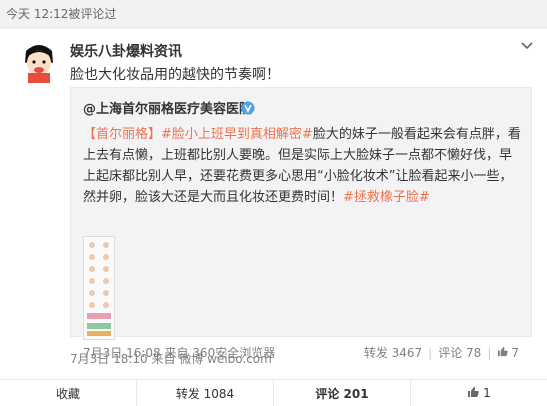 Image resolution: width=547 pixels, height=406 pixels. What do you see at coordinates (273, 14) in the screenshot?
I see `top-bar: 今天 12:12被评论过` at bounding box center [273, 14].